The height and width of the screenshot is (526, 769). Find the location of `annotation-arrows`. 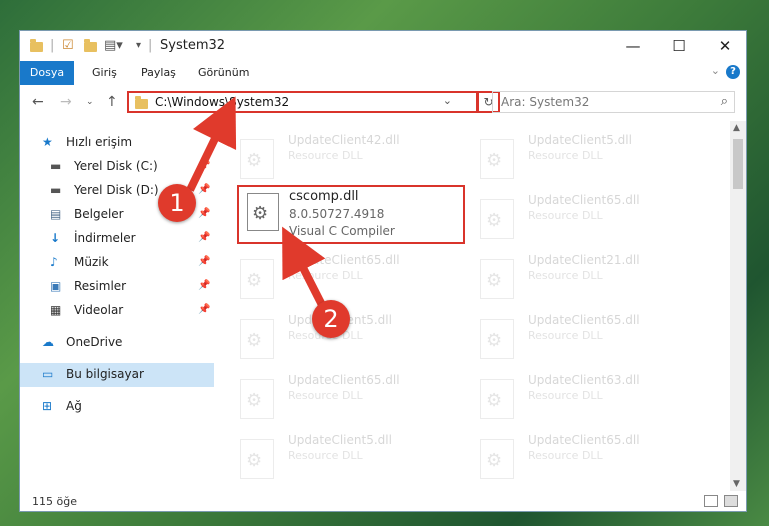

annotation-arrows is located at coordinates (256, 201).